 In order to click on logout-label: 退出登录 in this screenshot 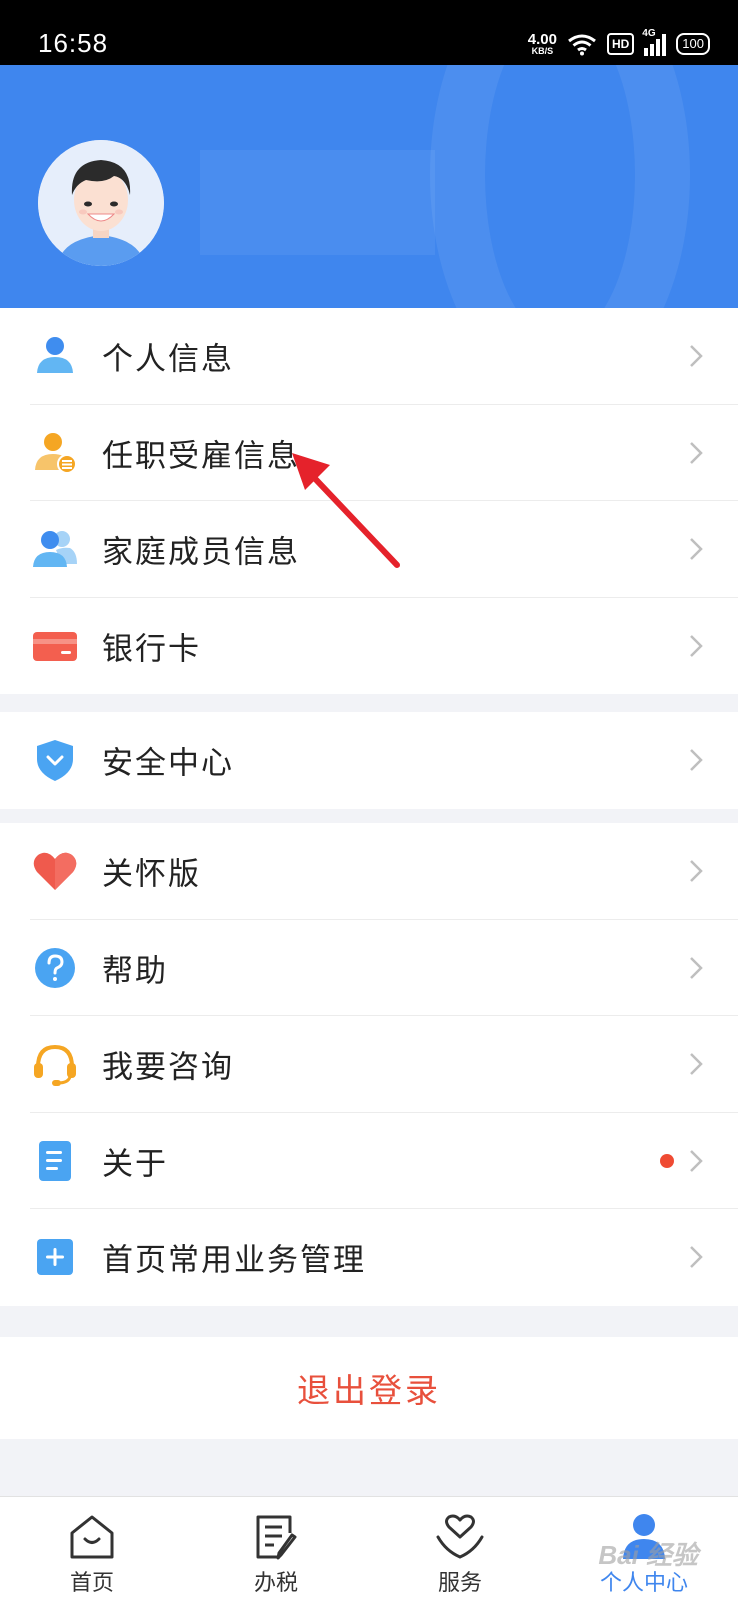, I will do `click(369, 1390)`.